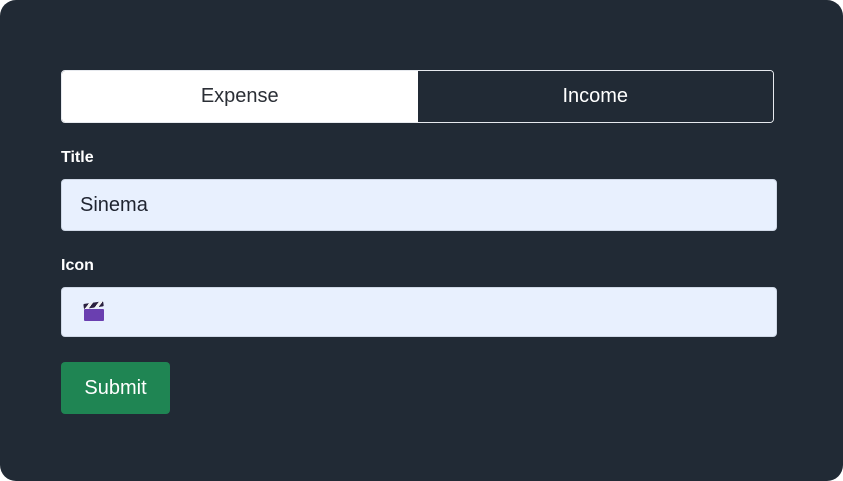 The width and height of the screenshot is (843, 481). What do you see at coordinates (115, 388) in the screenshot?
I see `submit-button: Submit` at bounding box center [115, 388].